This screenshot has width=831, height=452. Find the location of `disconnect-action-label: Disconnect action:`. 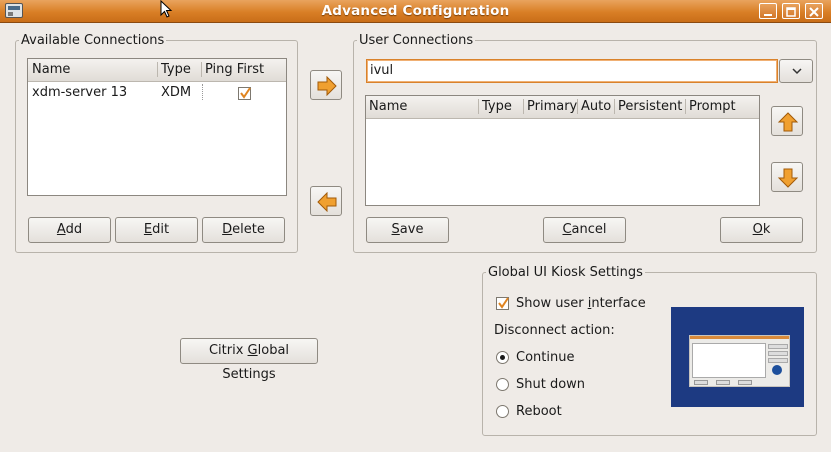

disconnect-action-label: Disconnect action: is located at coordinates (554, 330).